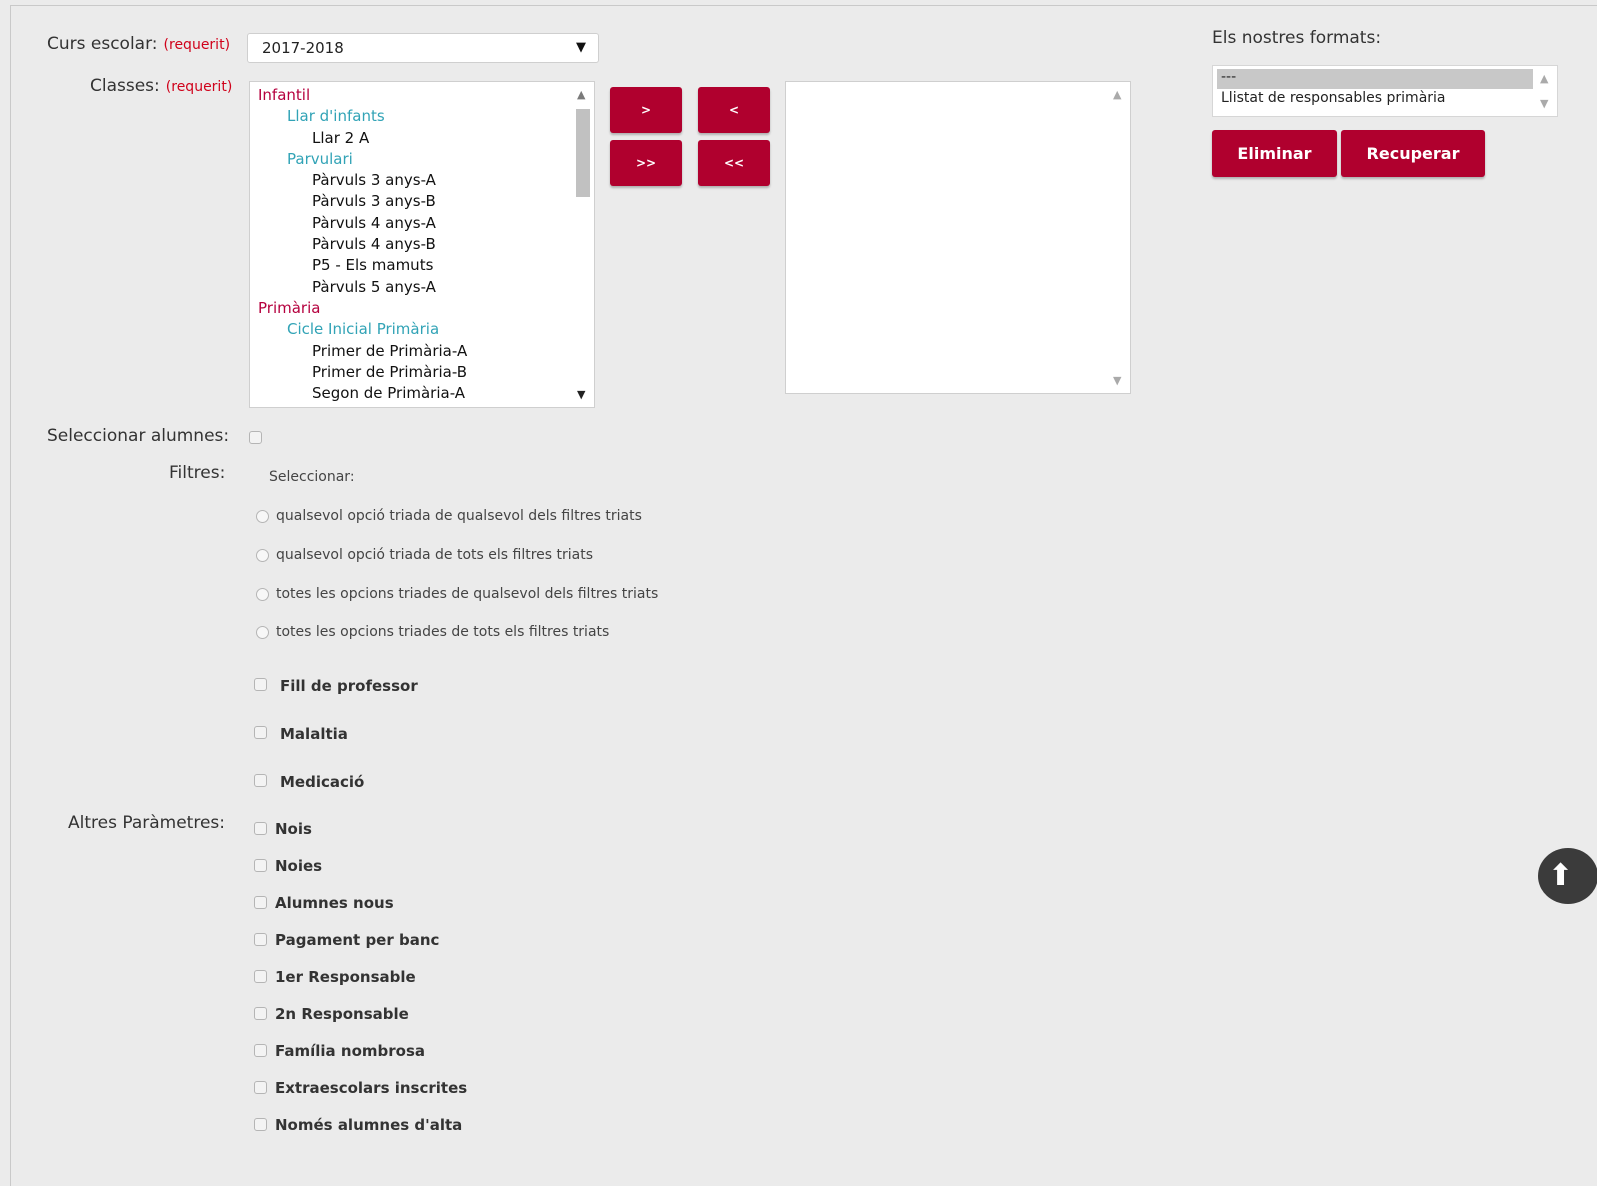  Describe the element at coordinates (362, 116) in the screenshot. I see `class-subgroup-option: Llar d'infants` at that location.